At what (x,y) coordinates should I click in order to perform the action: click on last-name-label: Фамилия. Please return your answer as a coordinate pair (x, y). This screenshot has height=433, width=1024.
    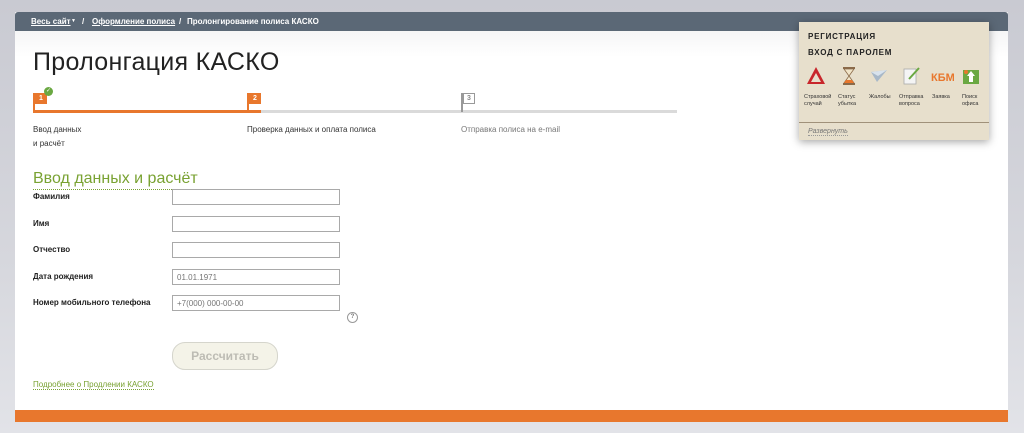
    Looking at the image, I should click on (51, 196).